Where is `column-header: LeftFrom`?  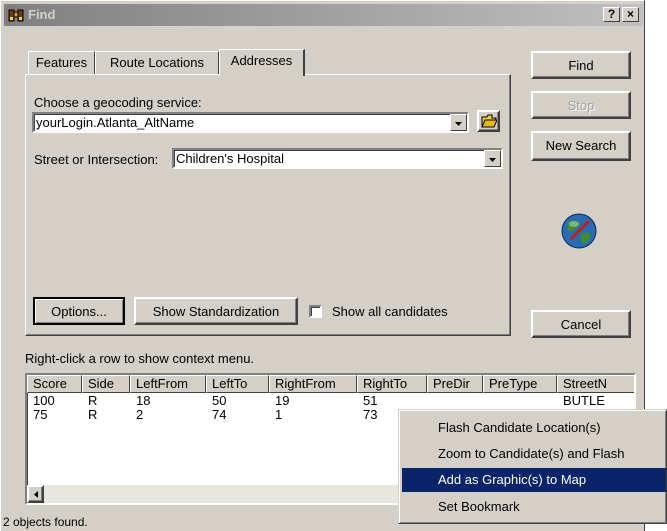
column-header: LeftFrom is located at coordinates (168, 384).